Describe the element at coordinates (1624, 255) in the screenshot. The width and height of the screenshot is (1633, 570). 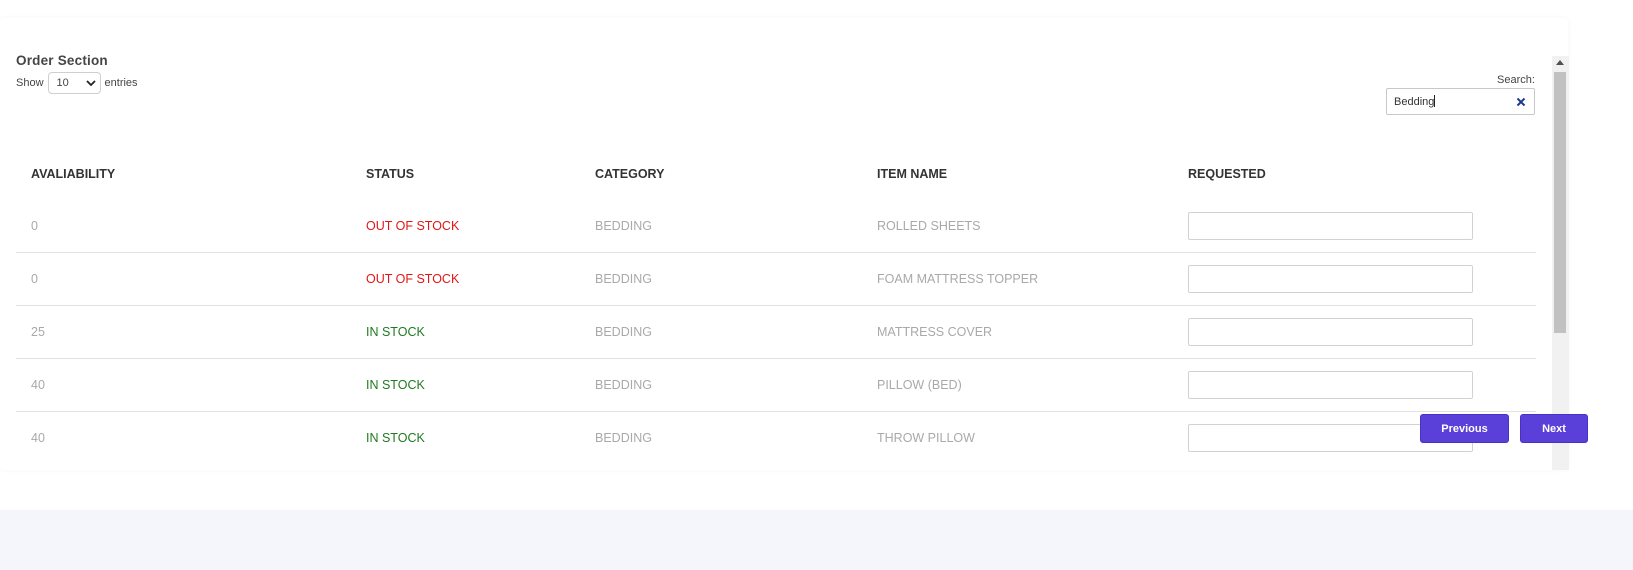
I see `page-scrollbar-track` at that location.